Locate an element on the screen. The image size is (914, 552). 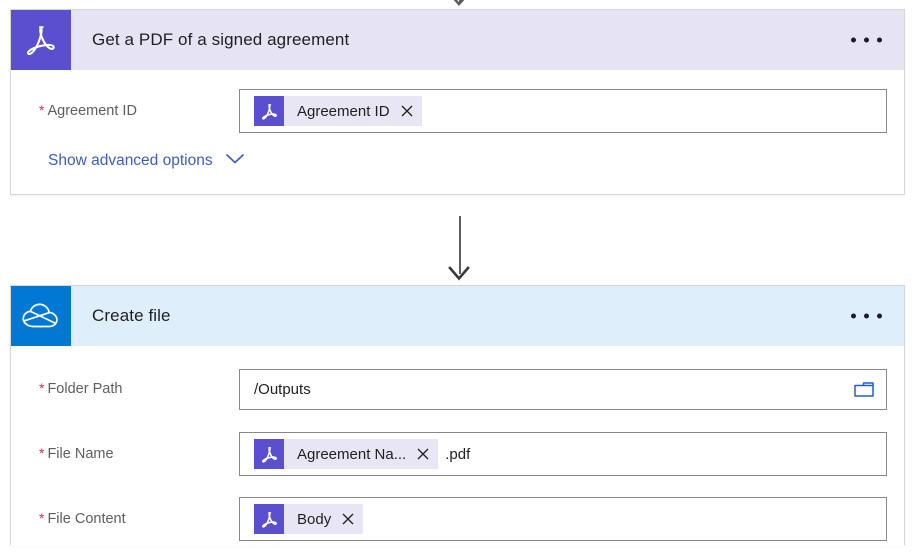
field-label-text: Agreement ID is located at coordinates (92, 111).